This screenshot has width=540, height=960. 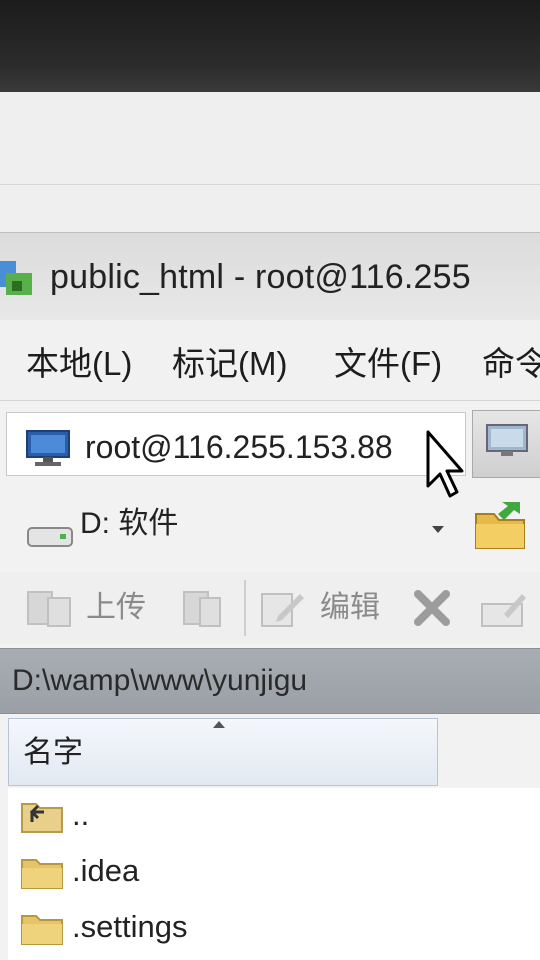 I want to click on list-item: .., so click(x=274, y=816).